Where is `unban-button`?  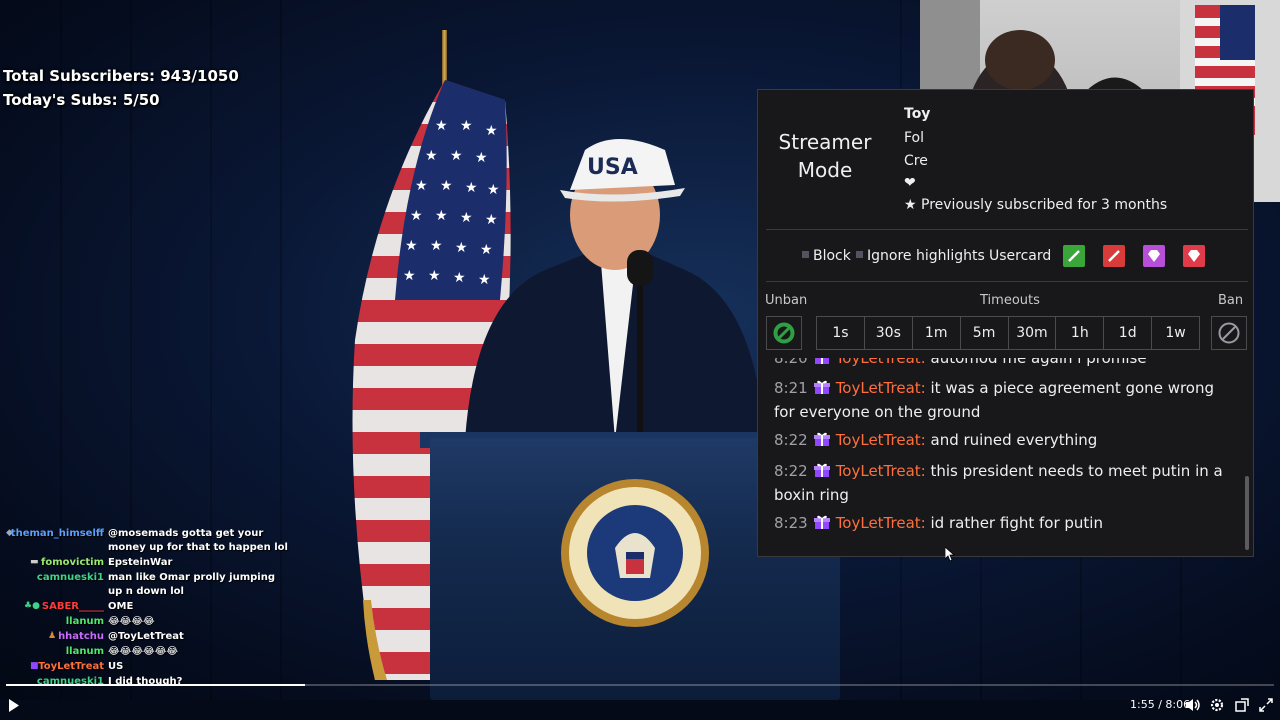
unban-button is located at coordinates (784, 333).